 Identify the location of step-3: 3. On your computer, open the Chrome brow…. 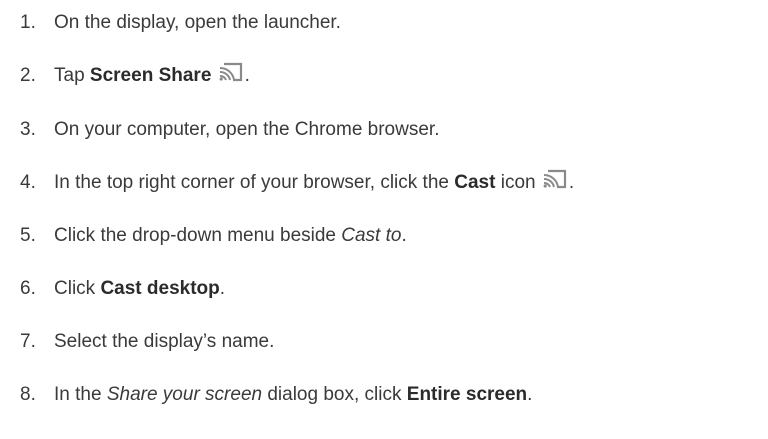
(226, 130).